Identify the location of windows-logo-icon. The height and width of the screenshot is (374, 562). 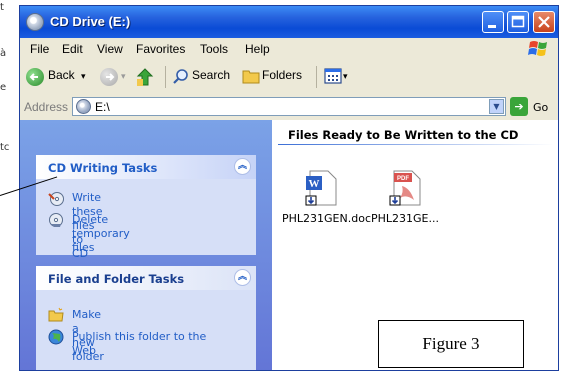
(537, 48).